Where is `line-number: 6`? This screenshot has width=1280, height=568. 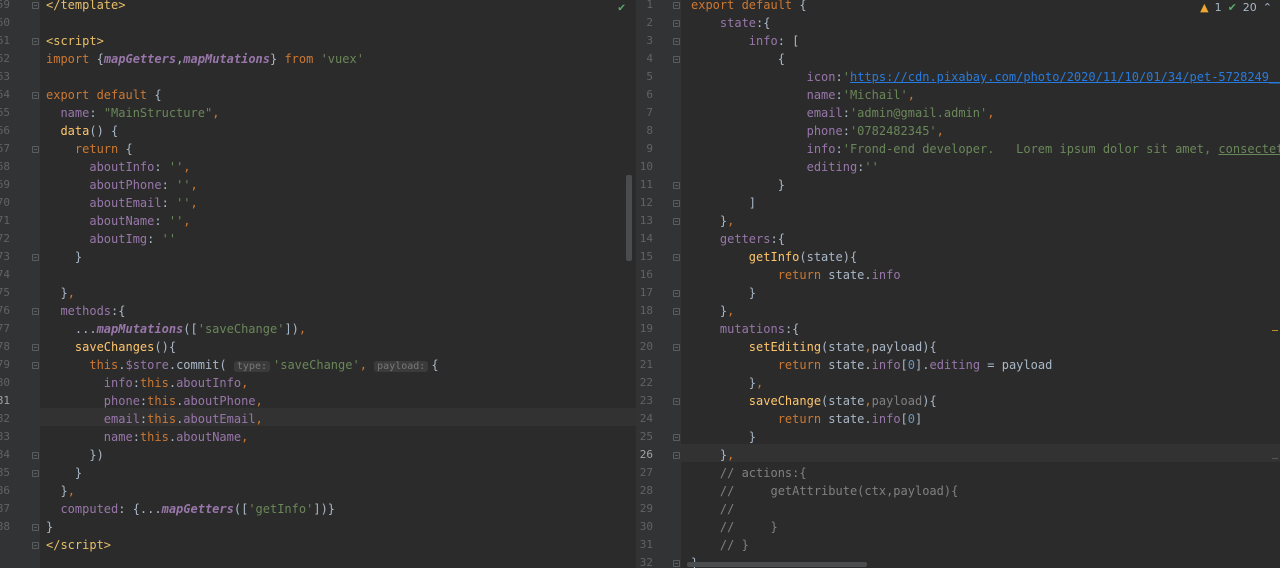
line-number: 6 is located at coordinates (646, 95).